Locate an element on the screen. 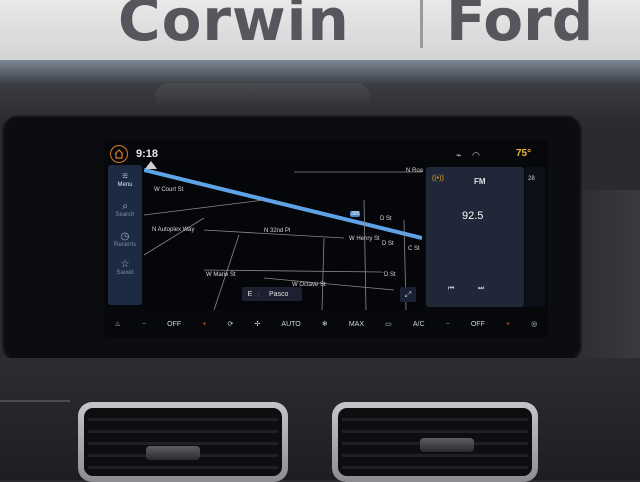 The image size is (640, 482). mic-icon: ⌁ is located at coordinates (459, 155).